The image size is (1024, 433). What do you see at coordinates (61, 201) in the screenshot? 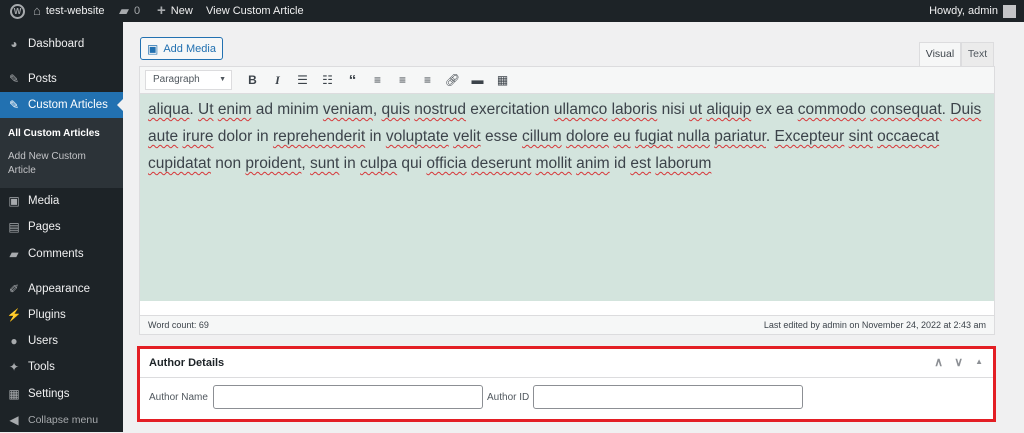
I see `menu-media: ▣ Media` at bounding box center [61, 201].